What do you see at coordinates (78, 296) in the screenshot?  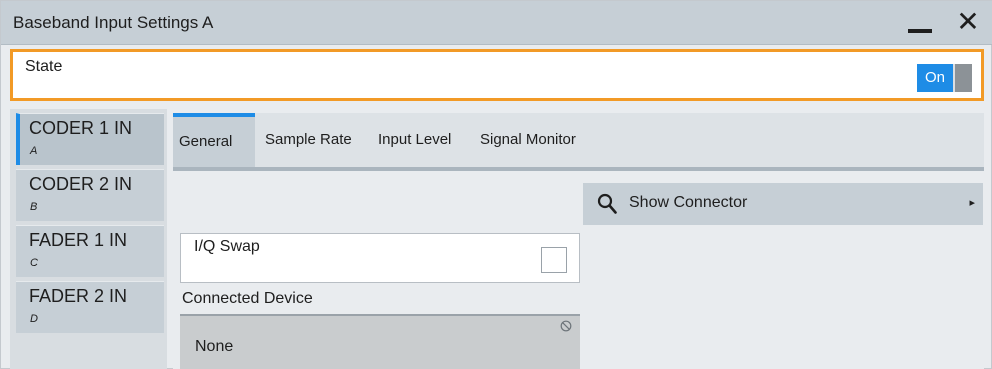 I see `sidebar-item-label: FADER 2 IN` at bounding box center [78, 296].